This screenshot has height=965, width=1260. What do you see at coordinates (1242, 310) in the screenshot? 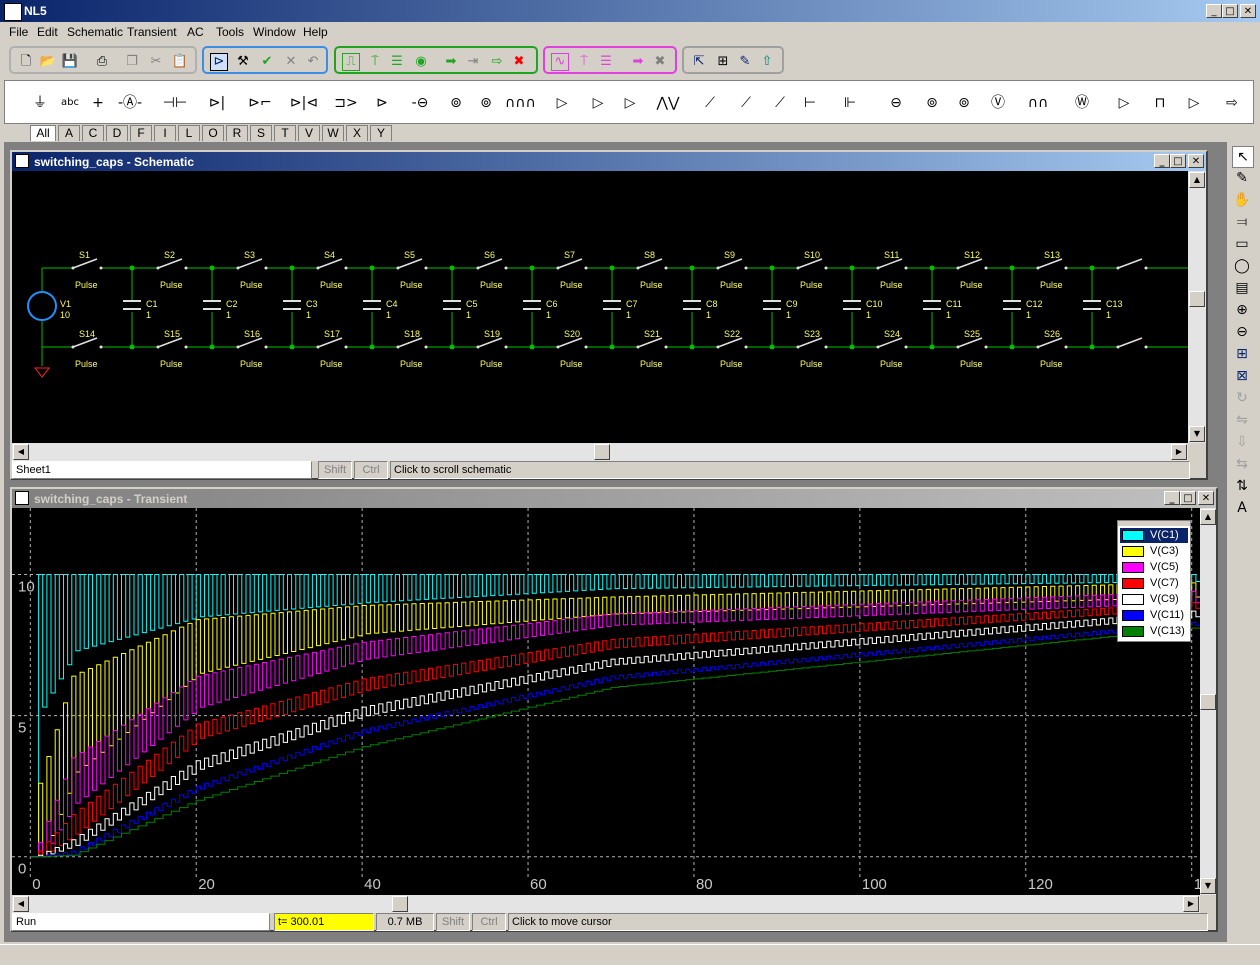
I see `zoom-in-icon: ⊕` at bounding box center [1242, 310].